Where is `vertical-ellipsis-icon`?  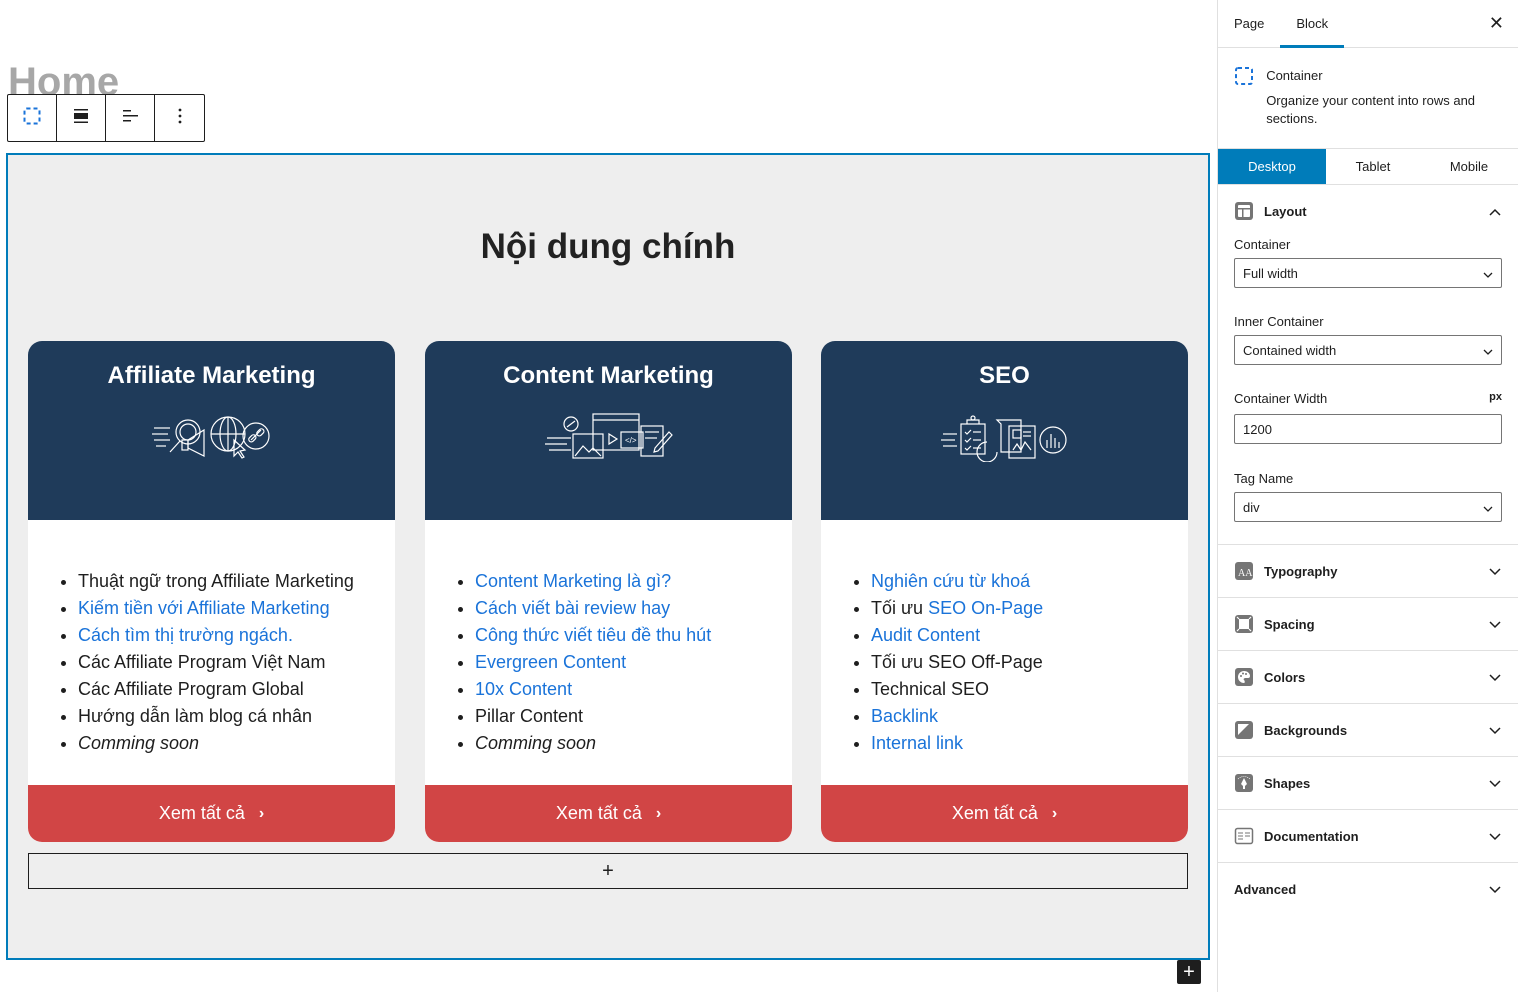
vertical-ellipsis-icon is located at coordinates (180, 118).